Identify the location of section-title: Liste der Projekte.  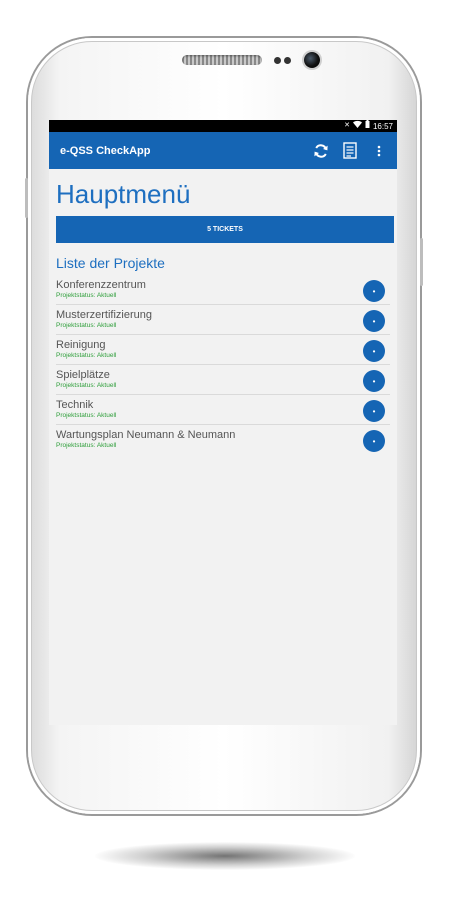
(110, 263).